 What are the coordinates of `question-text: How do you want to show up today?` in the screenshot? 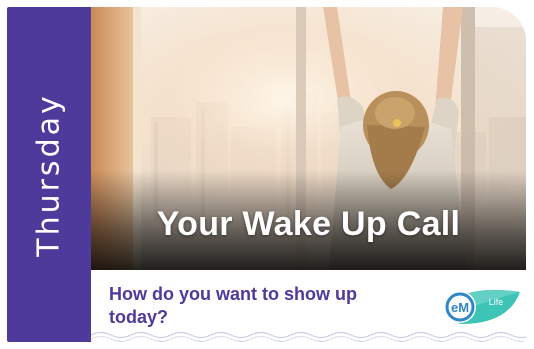 It's located at (233, 305).